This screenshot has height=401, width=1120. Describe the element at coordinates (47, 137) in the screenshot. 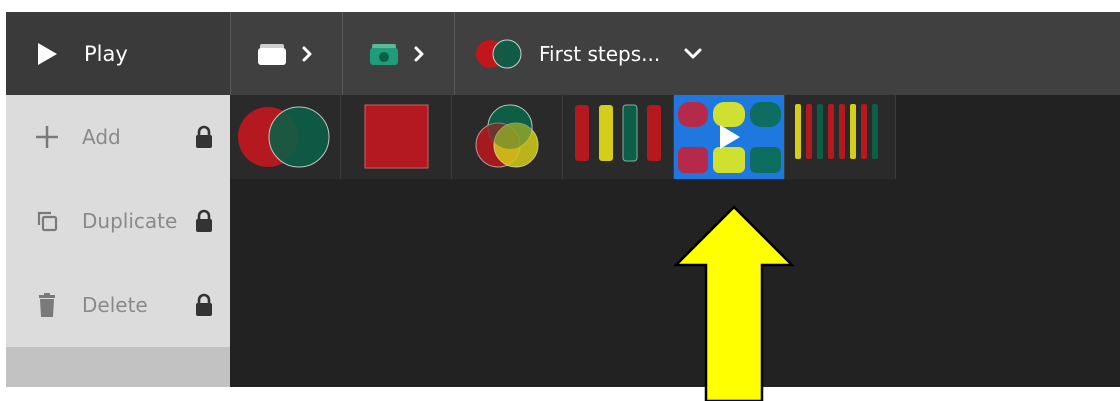

I see `plus-icon` at that location.